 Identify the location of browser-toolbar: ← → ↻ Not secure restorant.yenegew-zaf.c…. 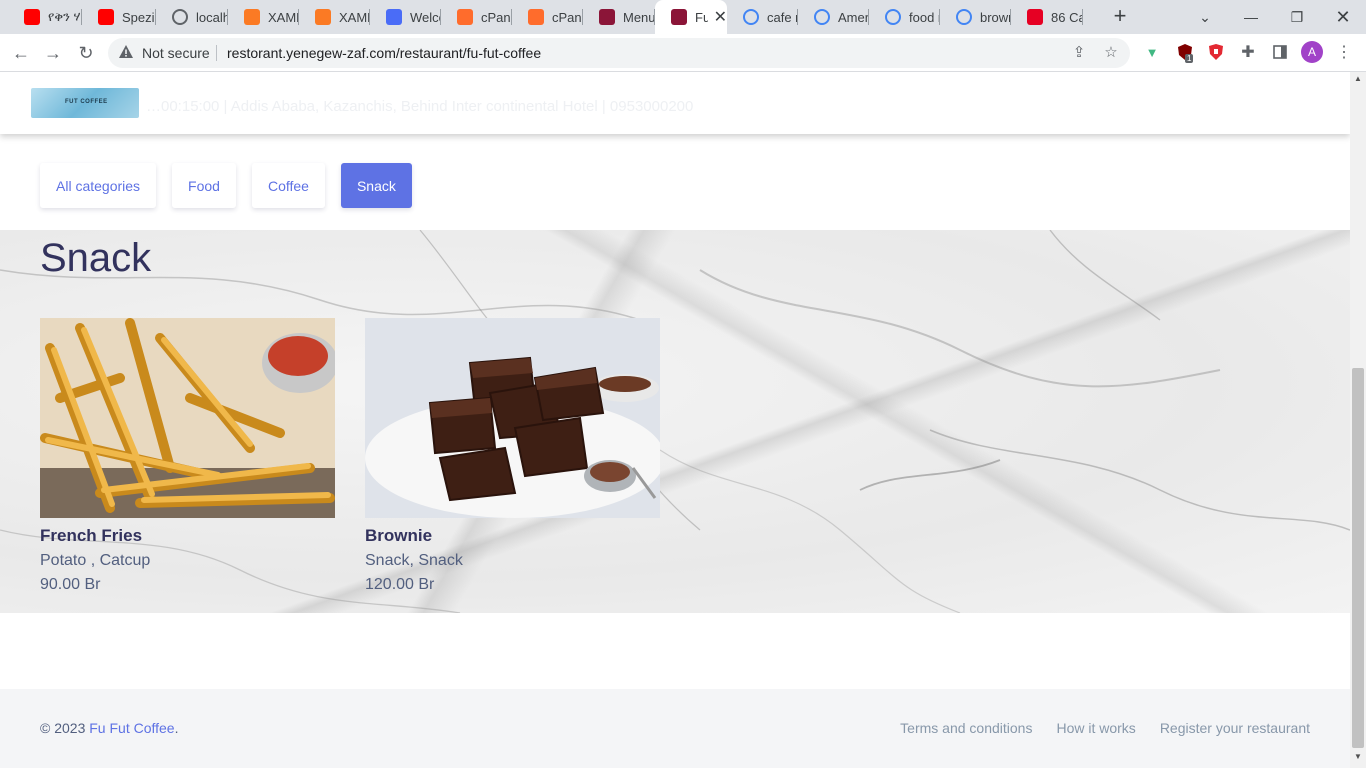
(683, 53).